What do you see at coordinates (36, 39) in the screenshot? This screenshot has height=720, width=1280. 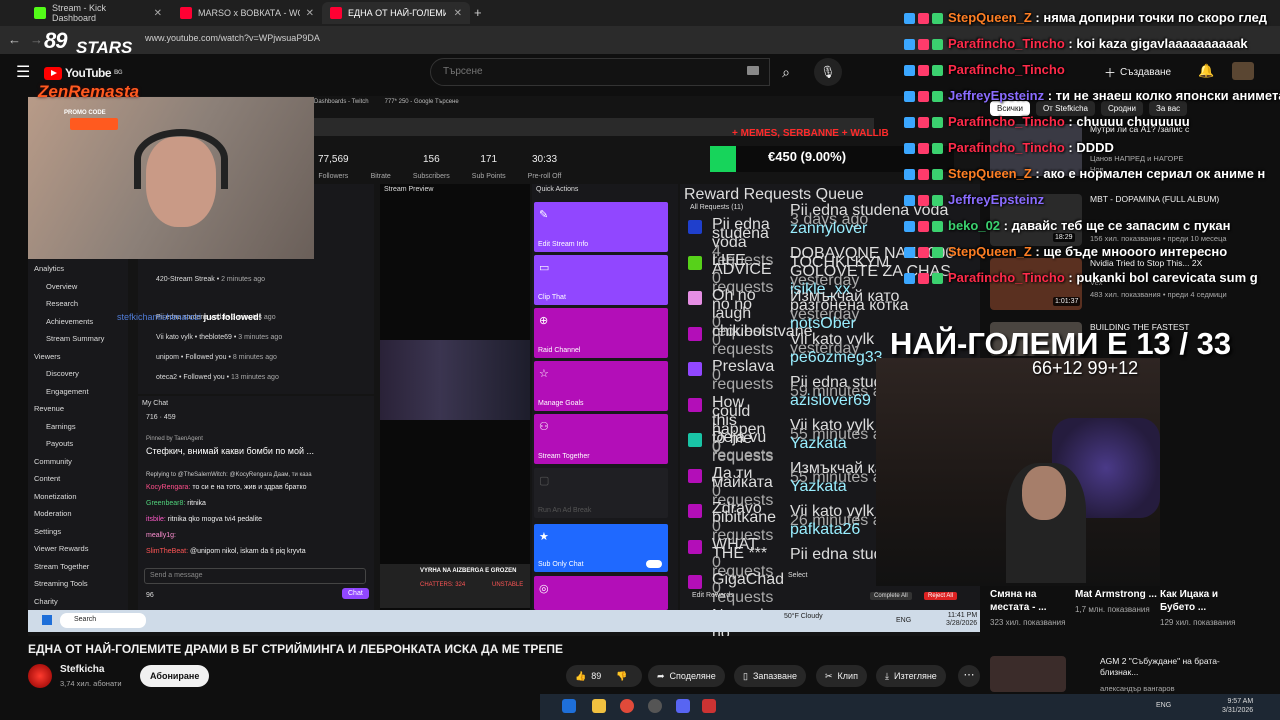 I see `forward-icon: →` at bounding box center [36, 39].